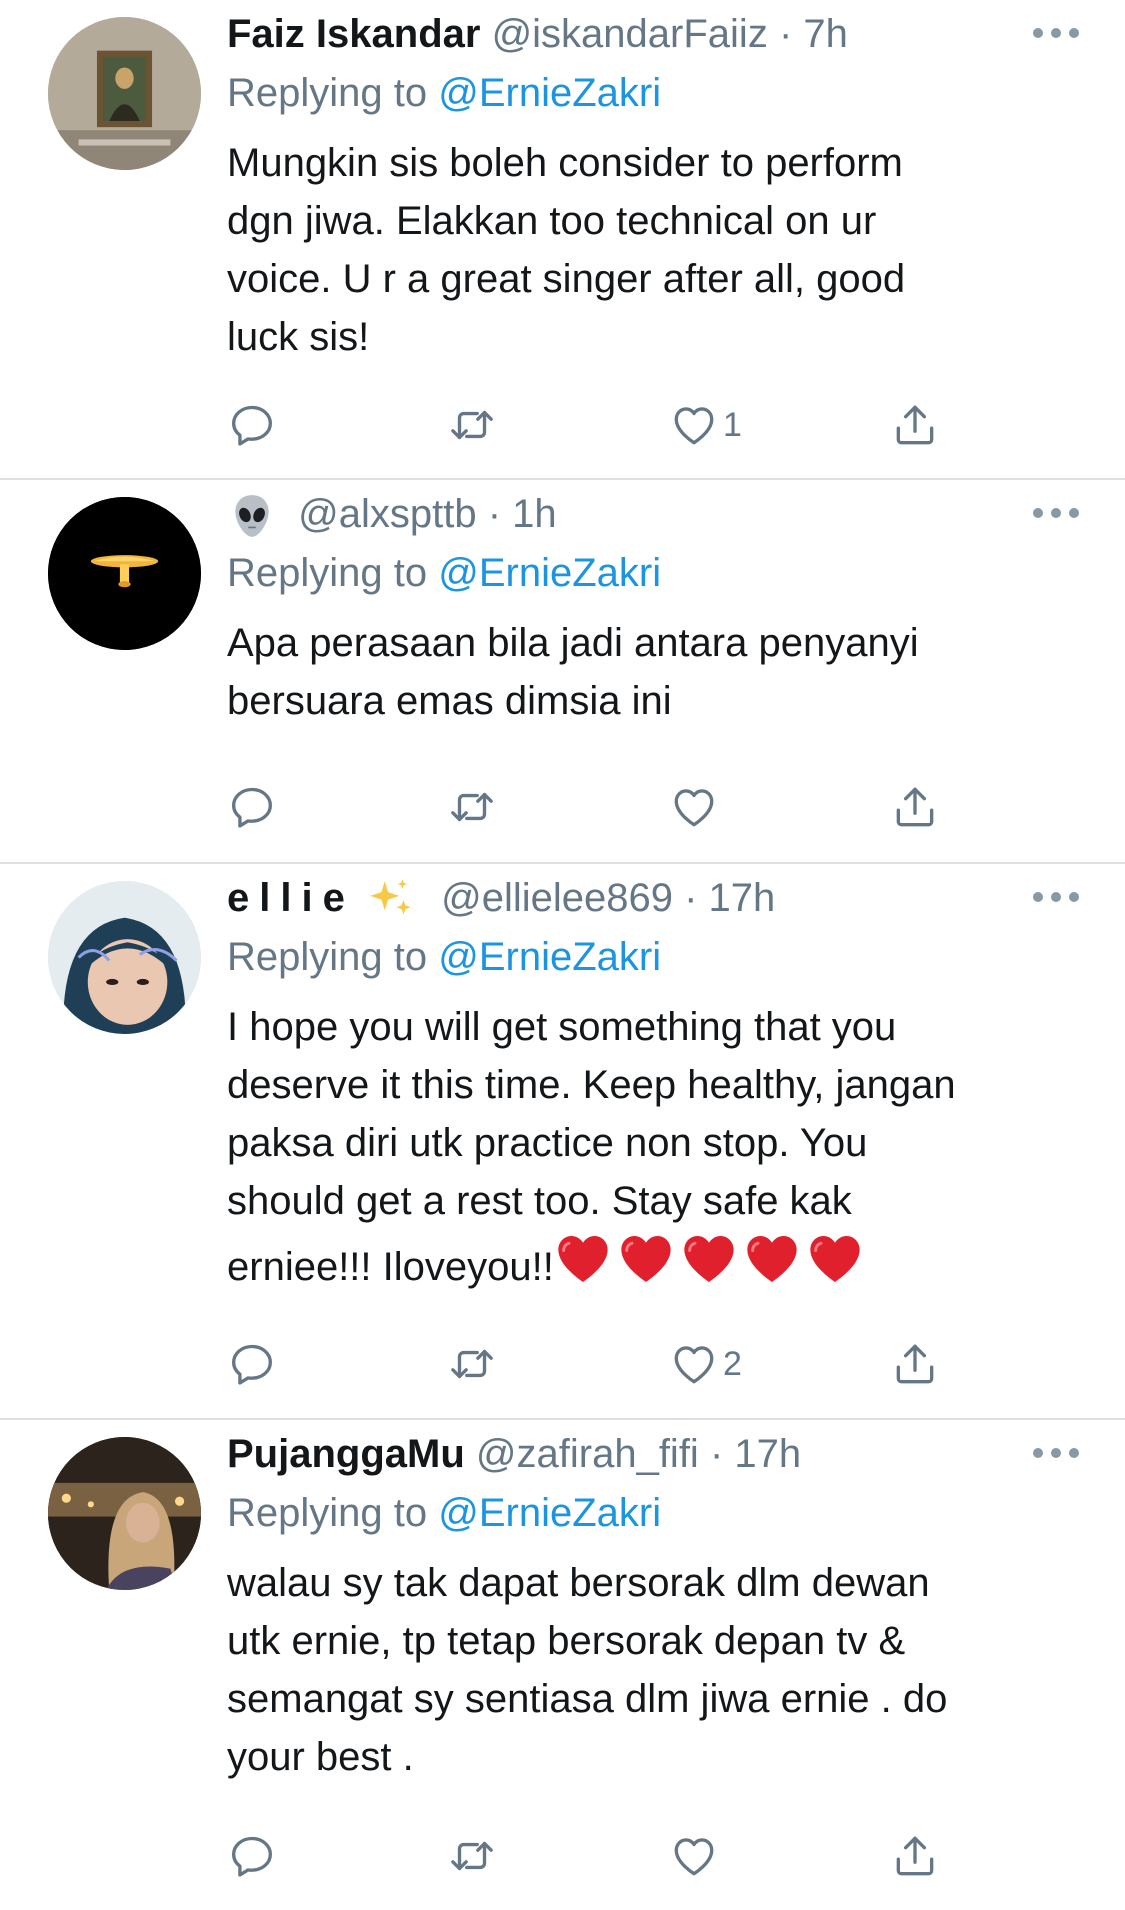 The image size is (1125, 1910). I want to click on user-handle: @iskandarFaiiz, so click(630, 34).